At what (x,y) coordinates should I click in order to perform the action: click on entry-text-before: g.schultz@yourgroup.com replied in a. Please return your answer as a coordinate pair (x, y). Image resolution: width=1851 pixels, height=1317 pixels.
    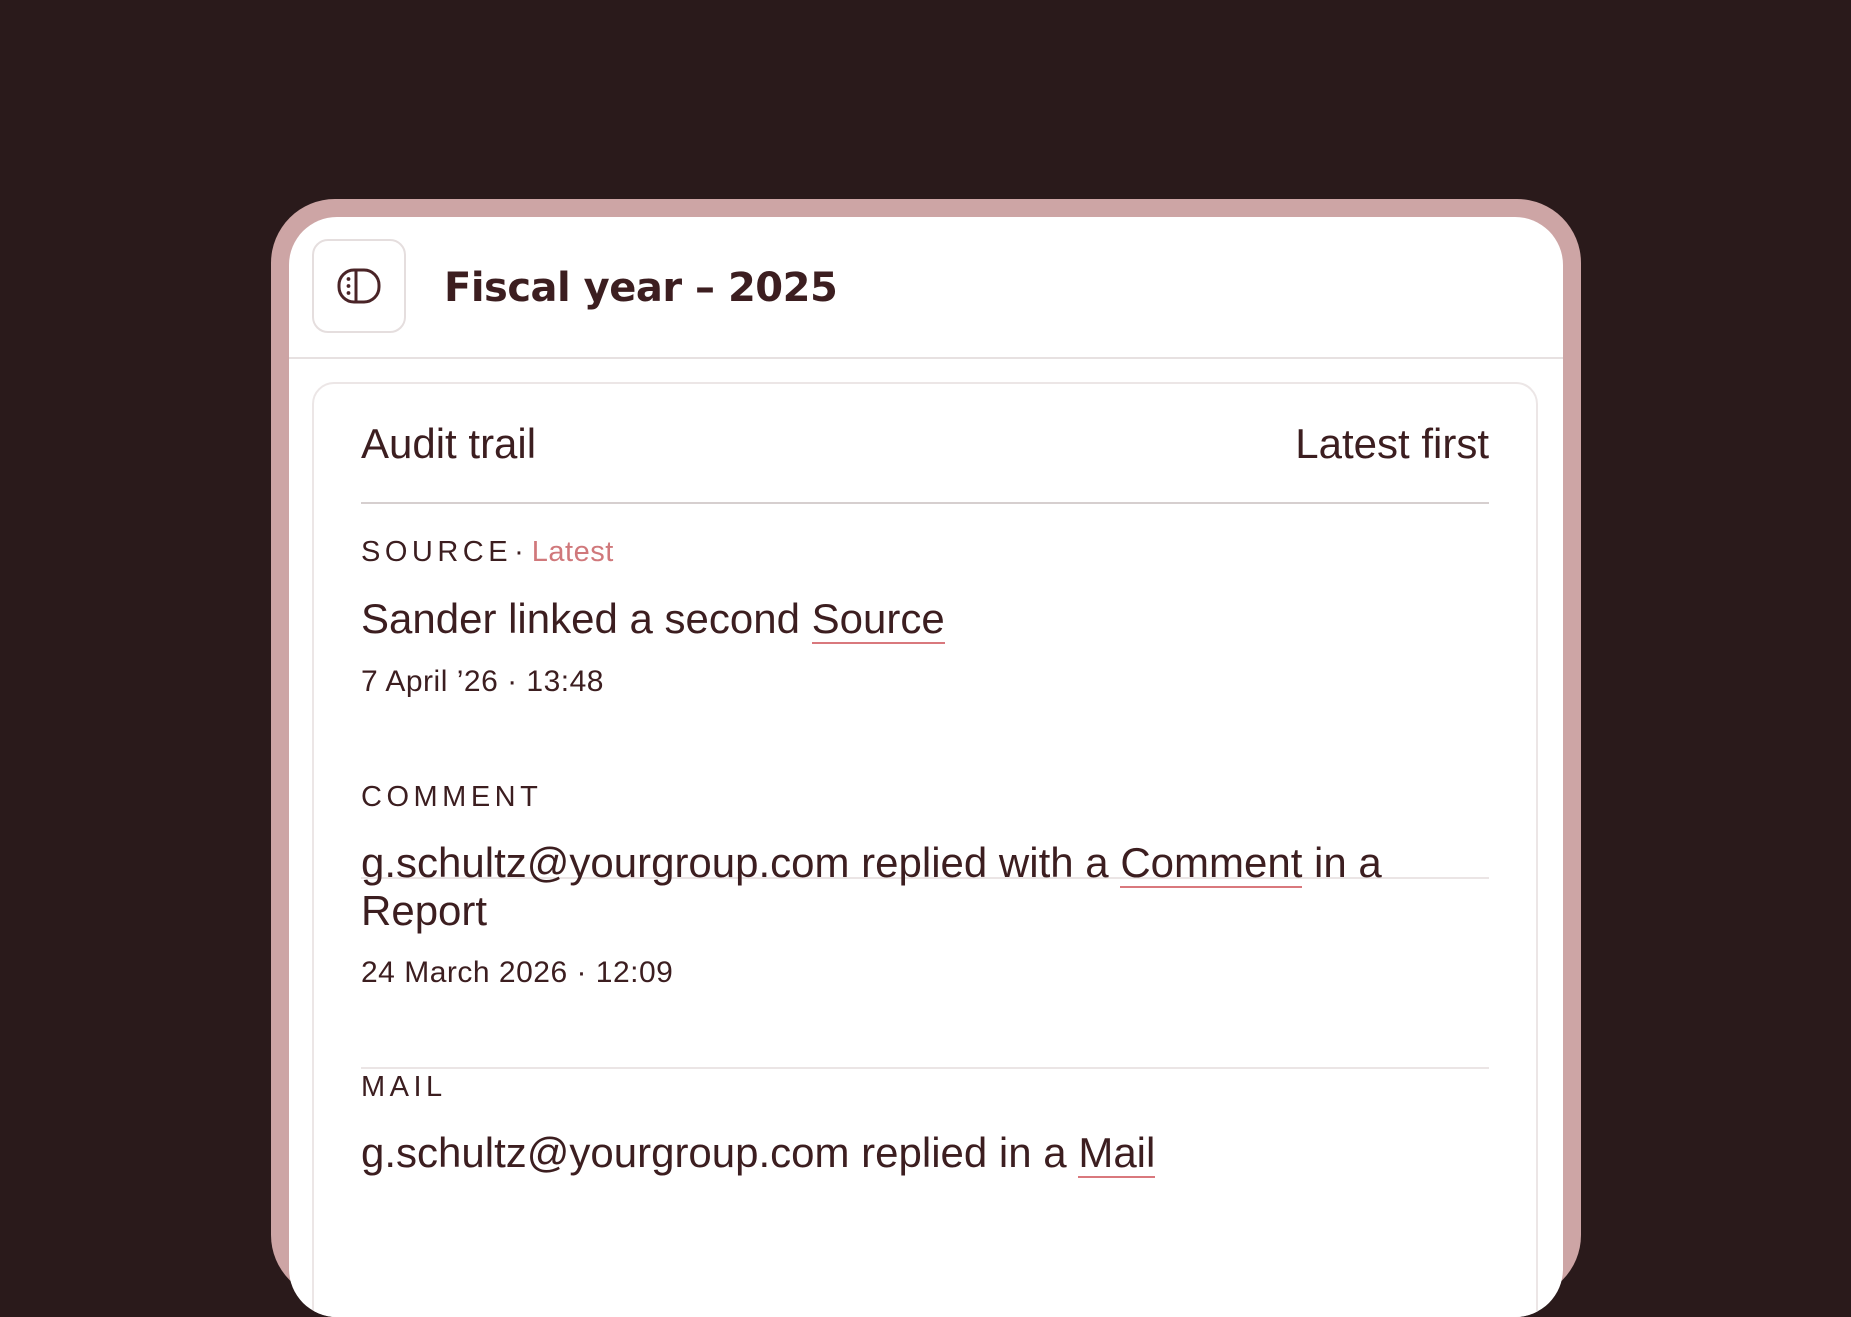
    Looking at the image, I should click on (720, 1152).